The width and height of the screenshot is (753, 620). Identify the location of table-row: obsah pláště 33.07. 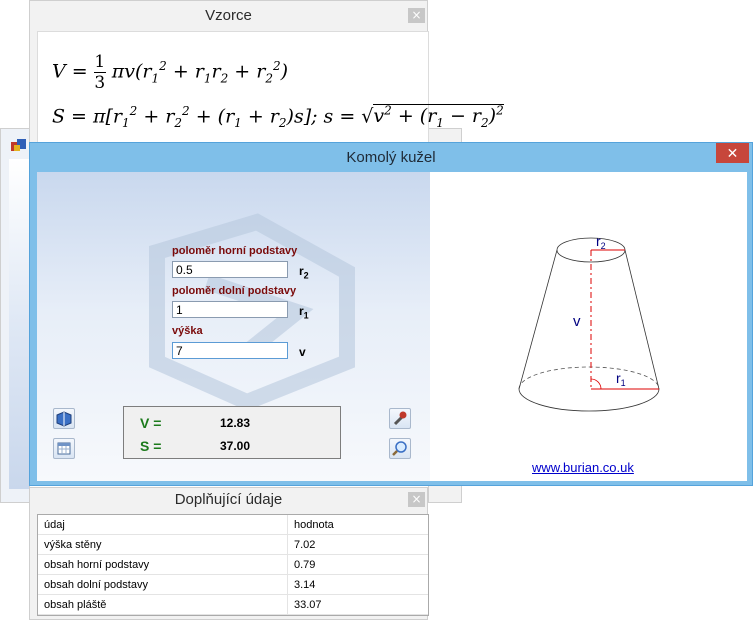
(233, 605).